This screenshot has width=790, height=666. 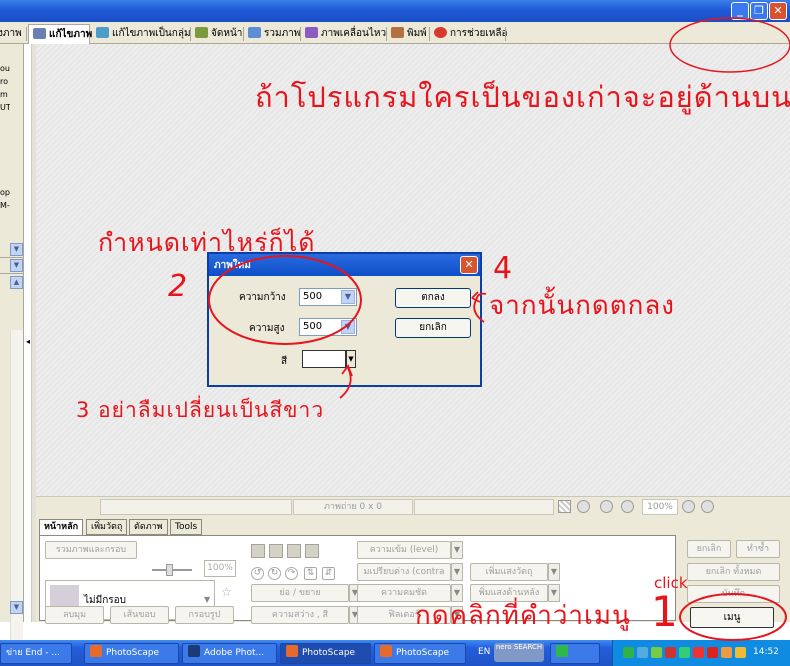 What do you see at coordinates (313, 296) in the screenshot?
I see `width-value: 500` at bounding box center [313, 296].